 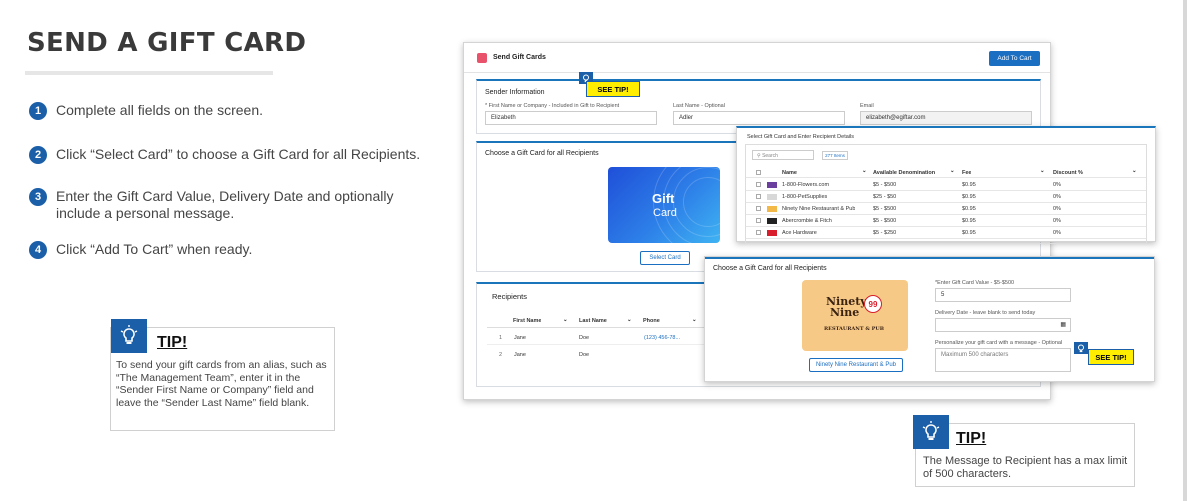 What do you see at coordinates (38, 155) in the screenshot?
I see `step-number: 2` at bounding box center [38, 155].